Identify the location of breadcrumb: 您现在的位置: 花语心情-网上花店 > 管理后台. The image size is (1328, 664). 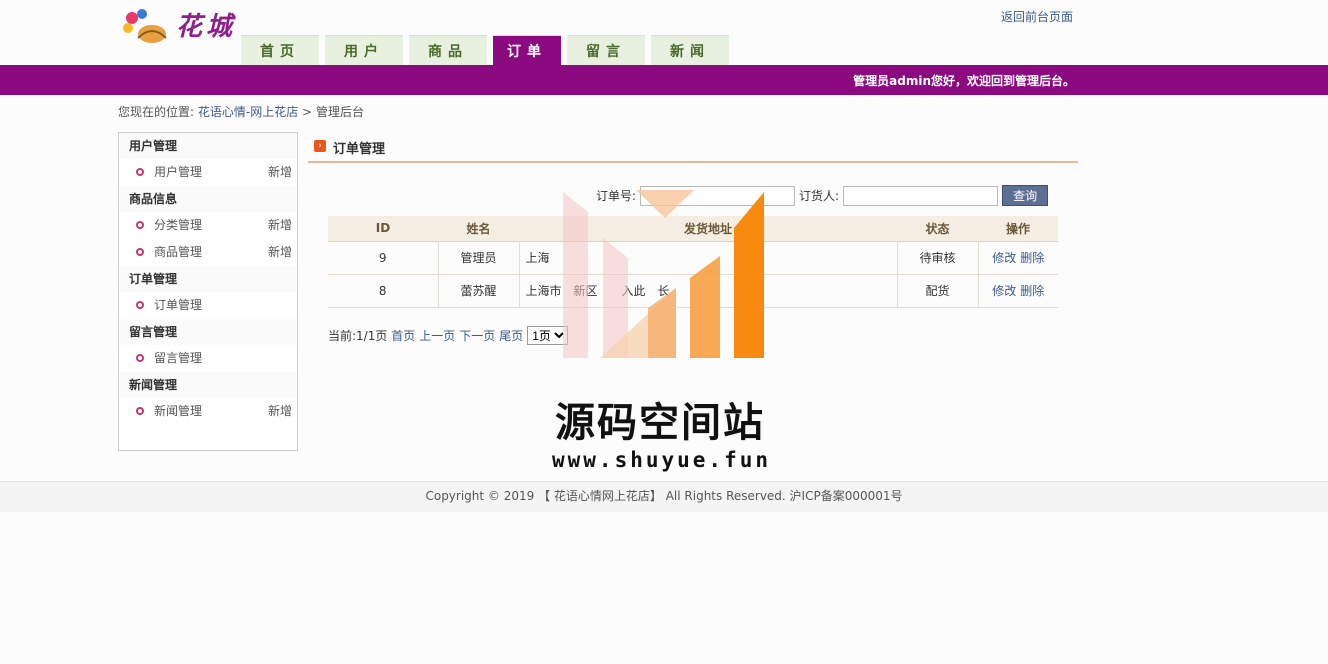
(241, 111).